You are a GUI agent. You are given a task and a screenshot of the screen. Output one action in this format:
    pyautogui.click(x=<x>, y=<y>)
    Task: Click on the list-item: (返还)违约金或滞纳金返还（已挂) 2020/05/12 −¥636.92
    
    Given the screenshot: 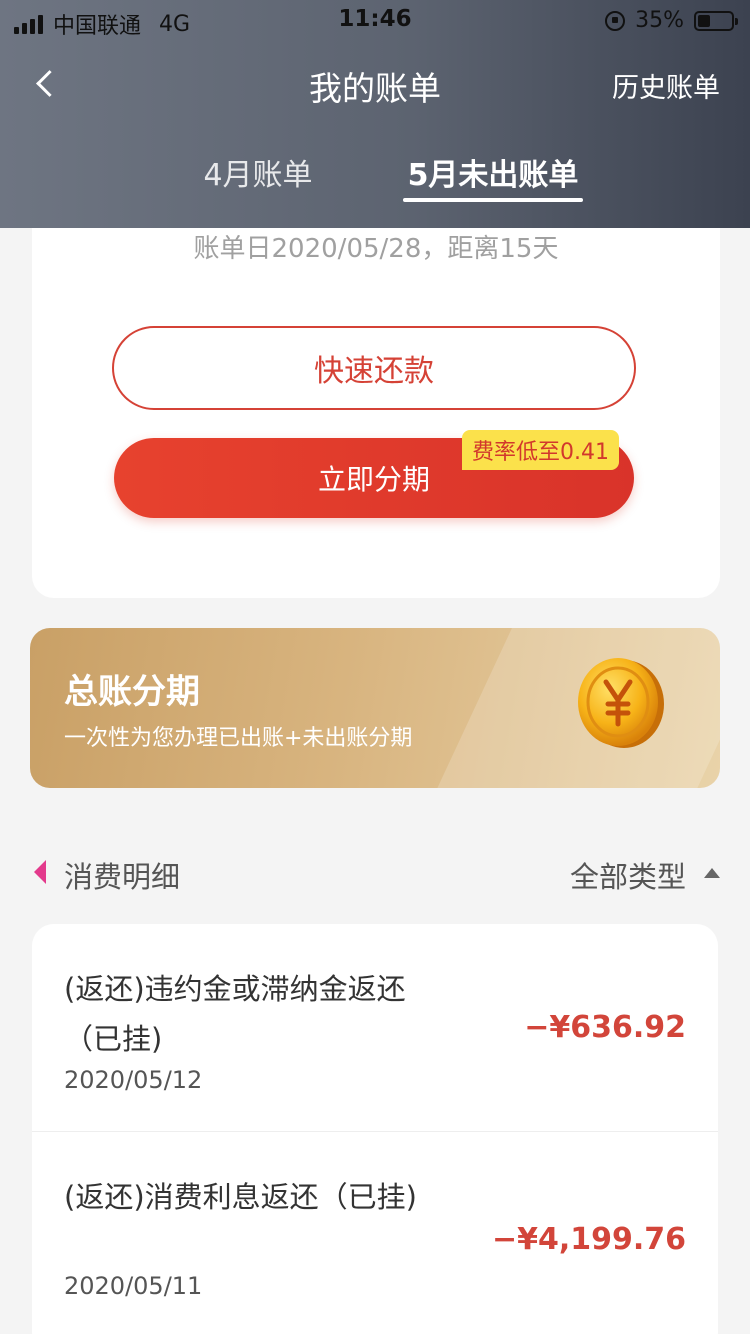 What is the action you would take?
    pyautogui.click(x=375, y=1028)
    